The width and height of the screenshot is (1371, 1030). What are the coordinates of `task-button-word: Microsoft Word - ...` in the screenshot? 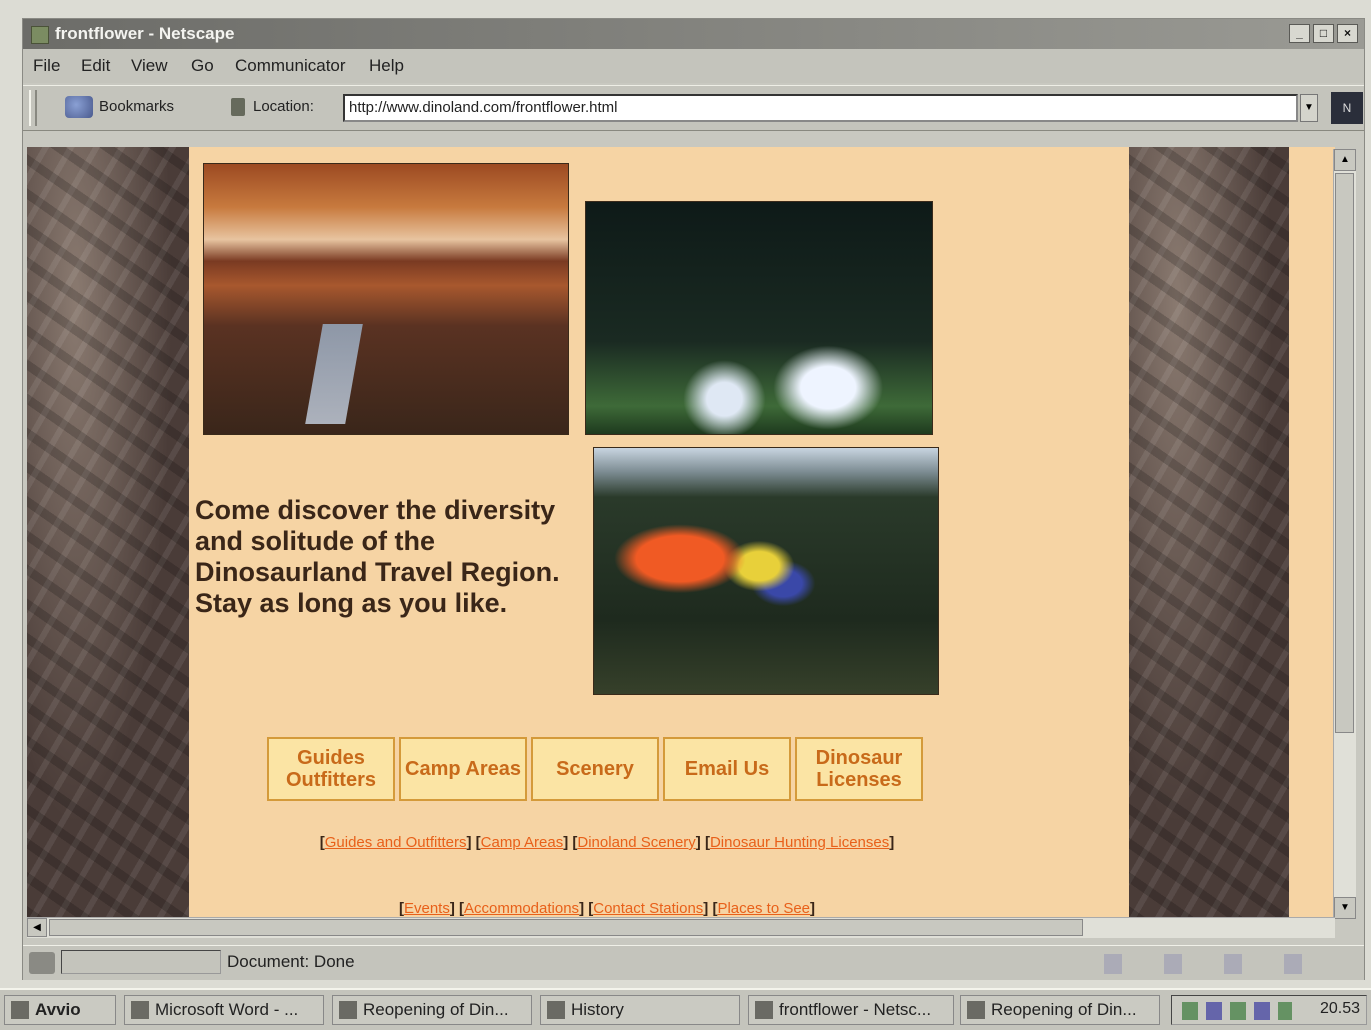 It's located at (224, 1010).